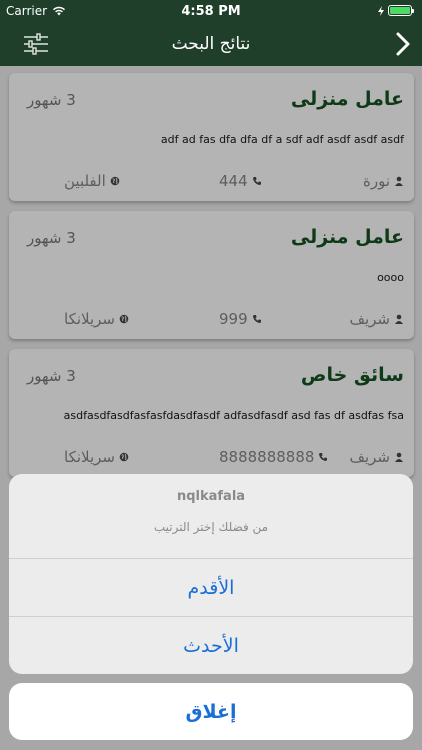  I want to click on country-name: الفلبين, so click(85, 181).